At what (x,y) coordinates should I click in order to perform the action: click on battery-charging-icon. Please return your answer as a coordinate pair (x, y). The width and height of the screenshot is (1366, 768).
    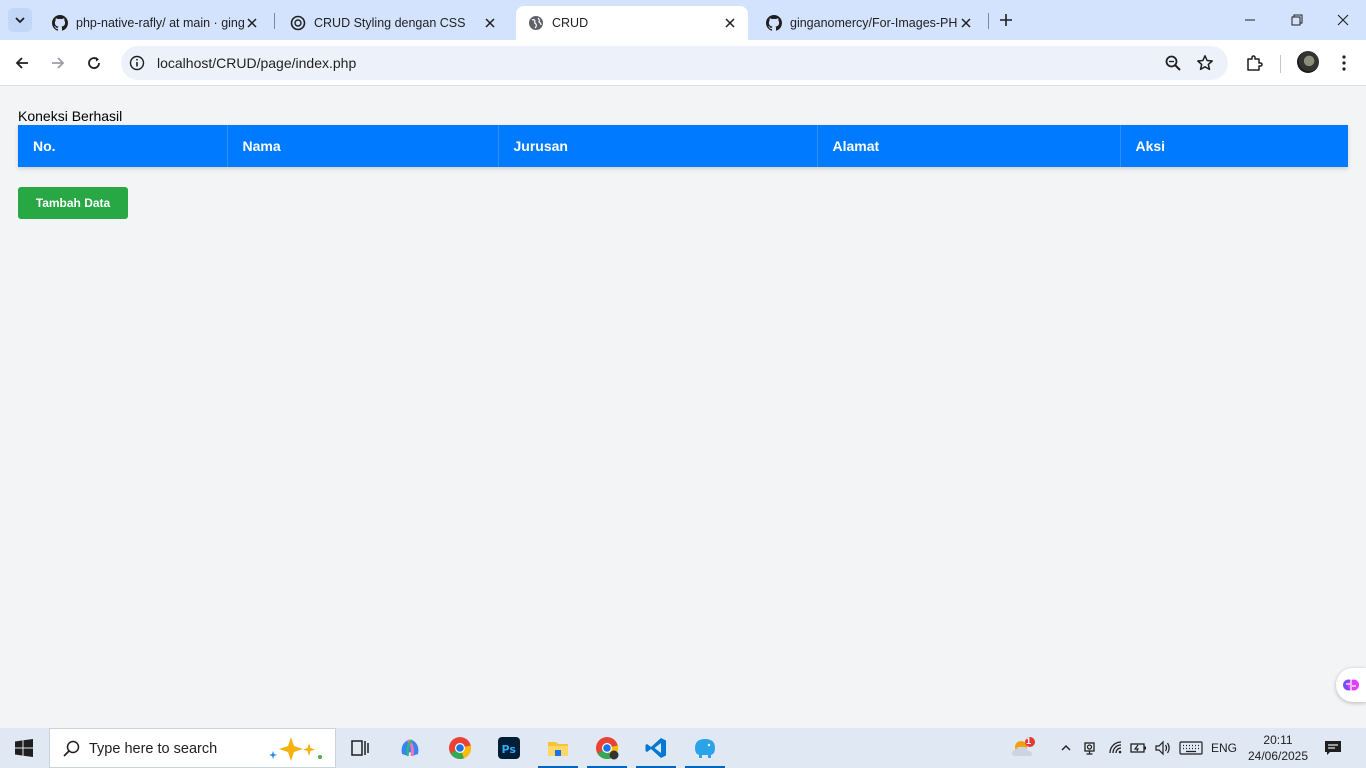
    Looking at the image, I should click on (1138, 748).